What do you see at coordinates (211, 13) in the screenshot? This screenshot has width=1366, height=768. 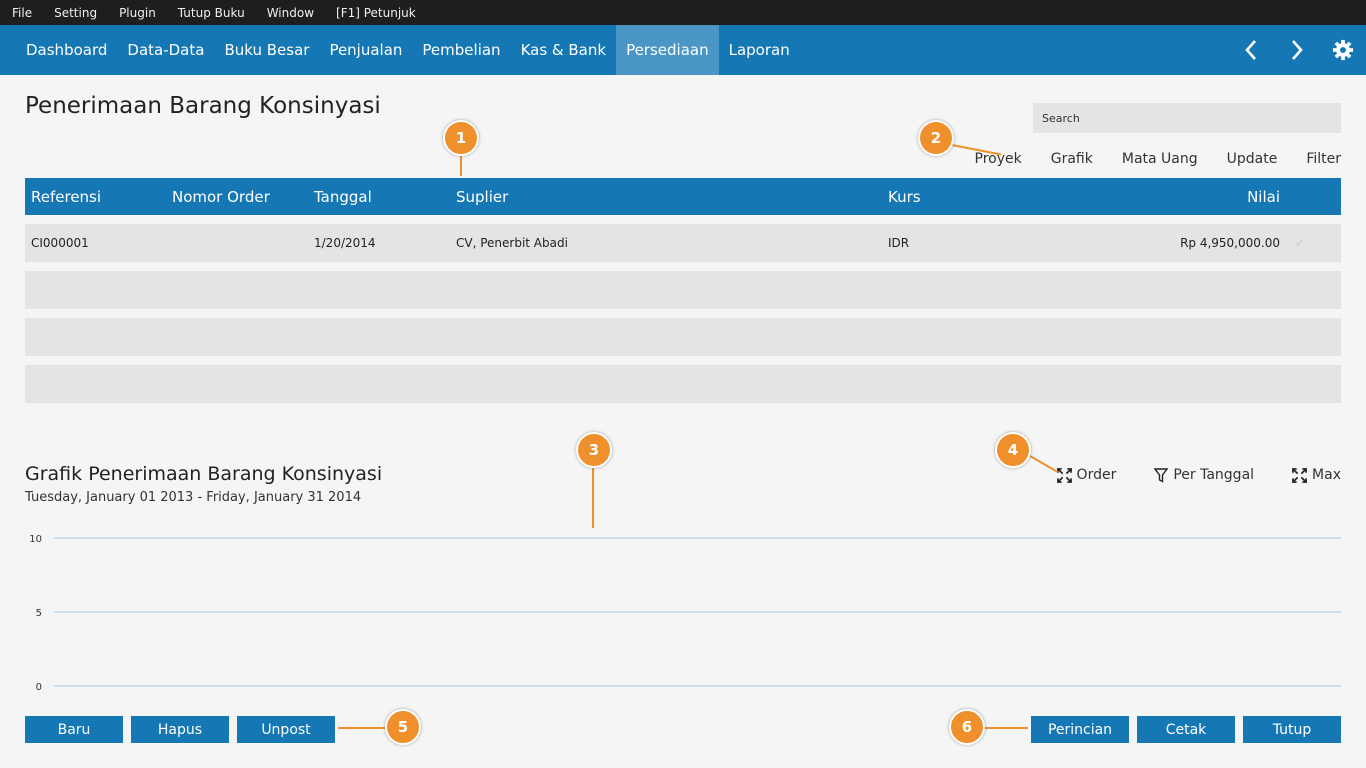 I see `menu-tutup-buku: Tutup Buku` at bounding box center [211, 13].